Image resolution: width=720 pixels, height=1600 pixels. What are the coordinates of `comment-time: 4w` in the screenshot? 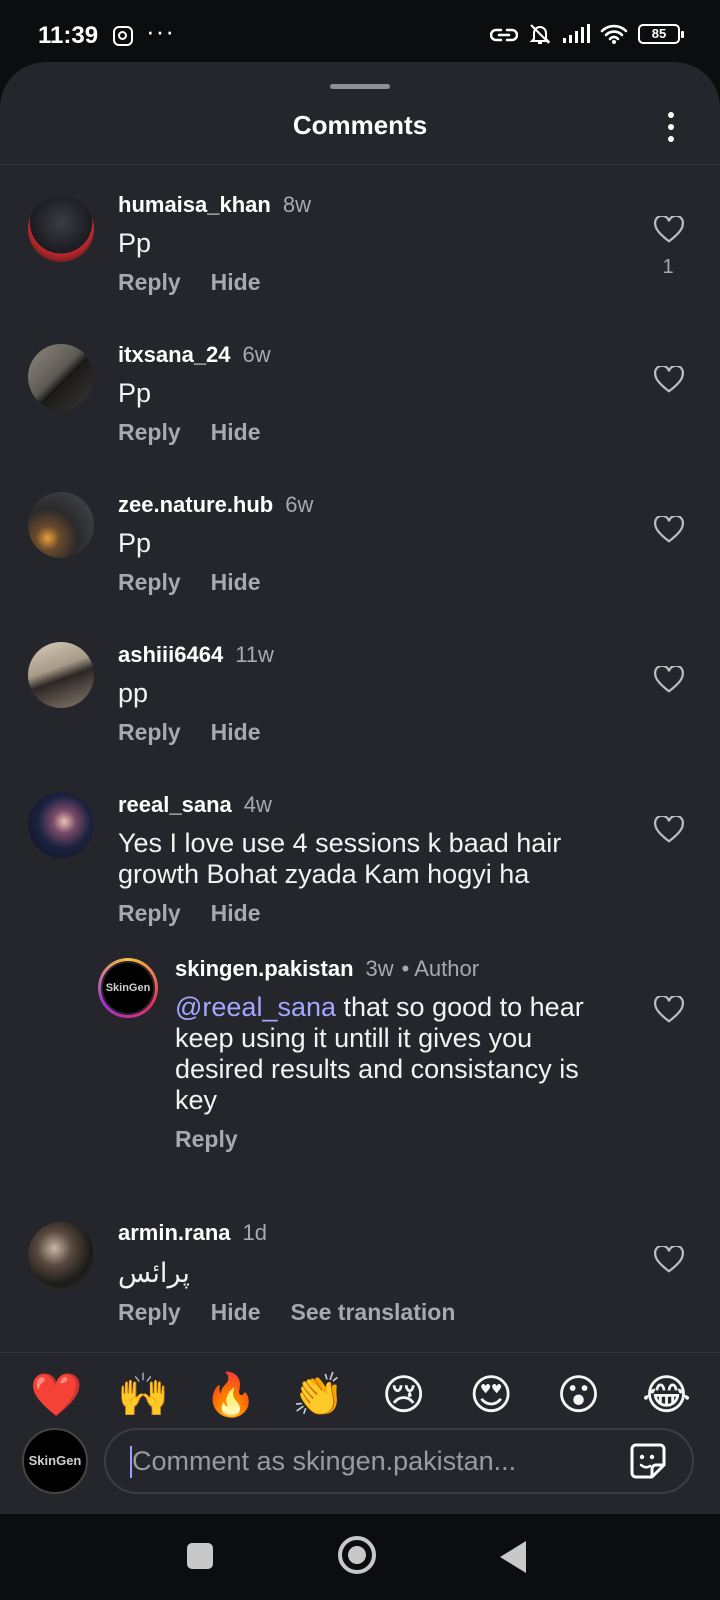 It's located at (257, 804).